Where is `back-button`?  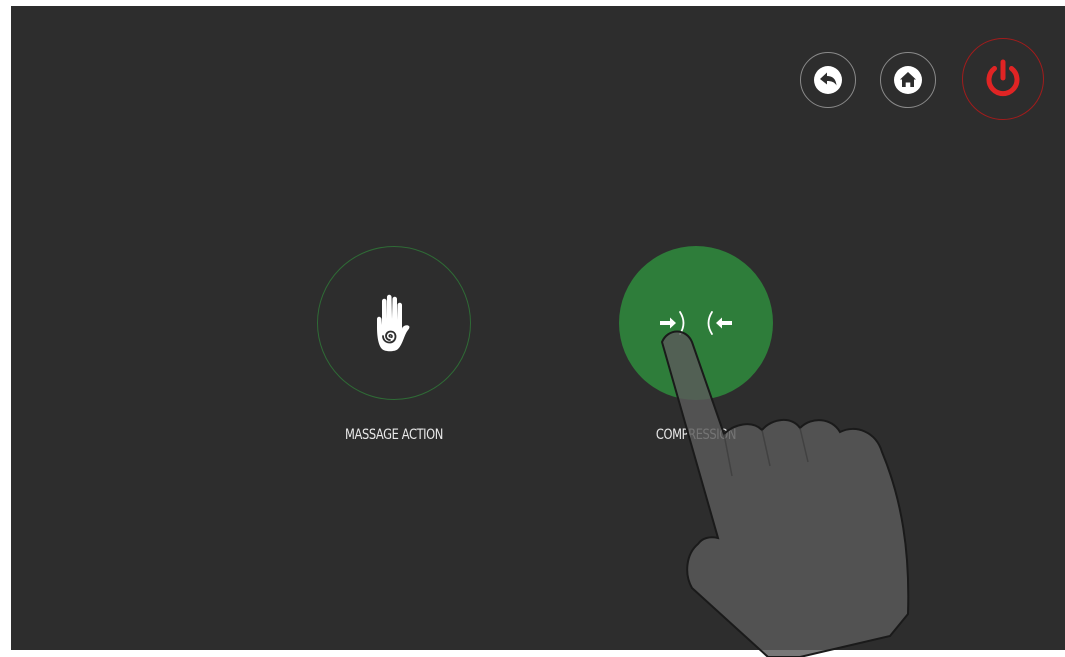
back-button is located at coordinates (828, 80).